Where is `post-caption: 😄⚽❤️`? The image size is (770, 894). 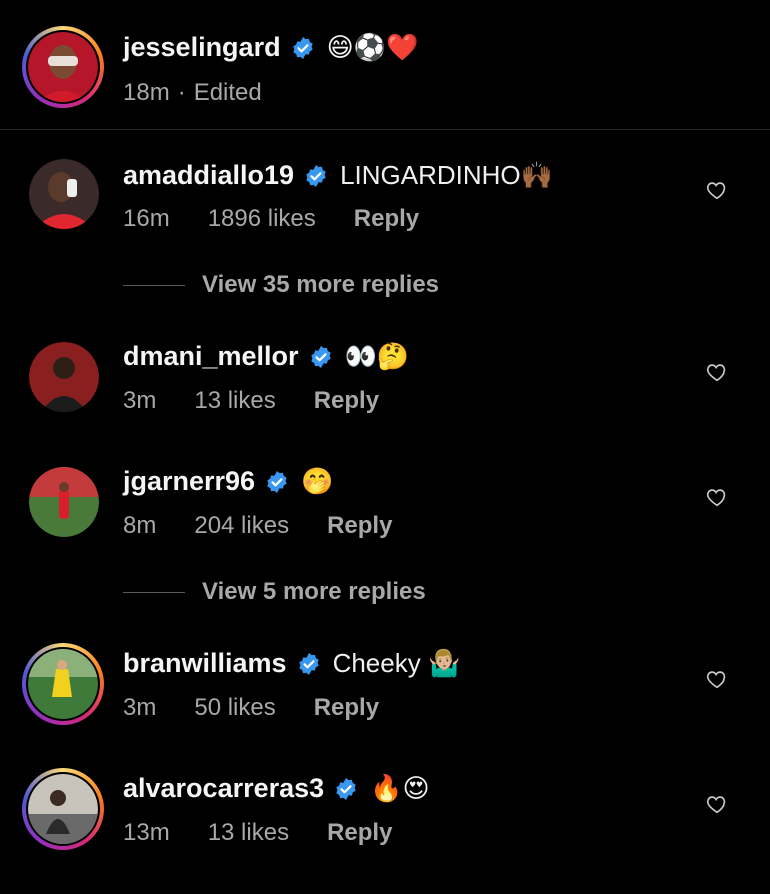 post-caption: 😄⚽❤️ is located at coordinates (372, 47).